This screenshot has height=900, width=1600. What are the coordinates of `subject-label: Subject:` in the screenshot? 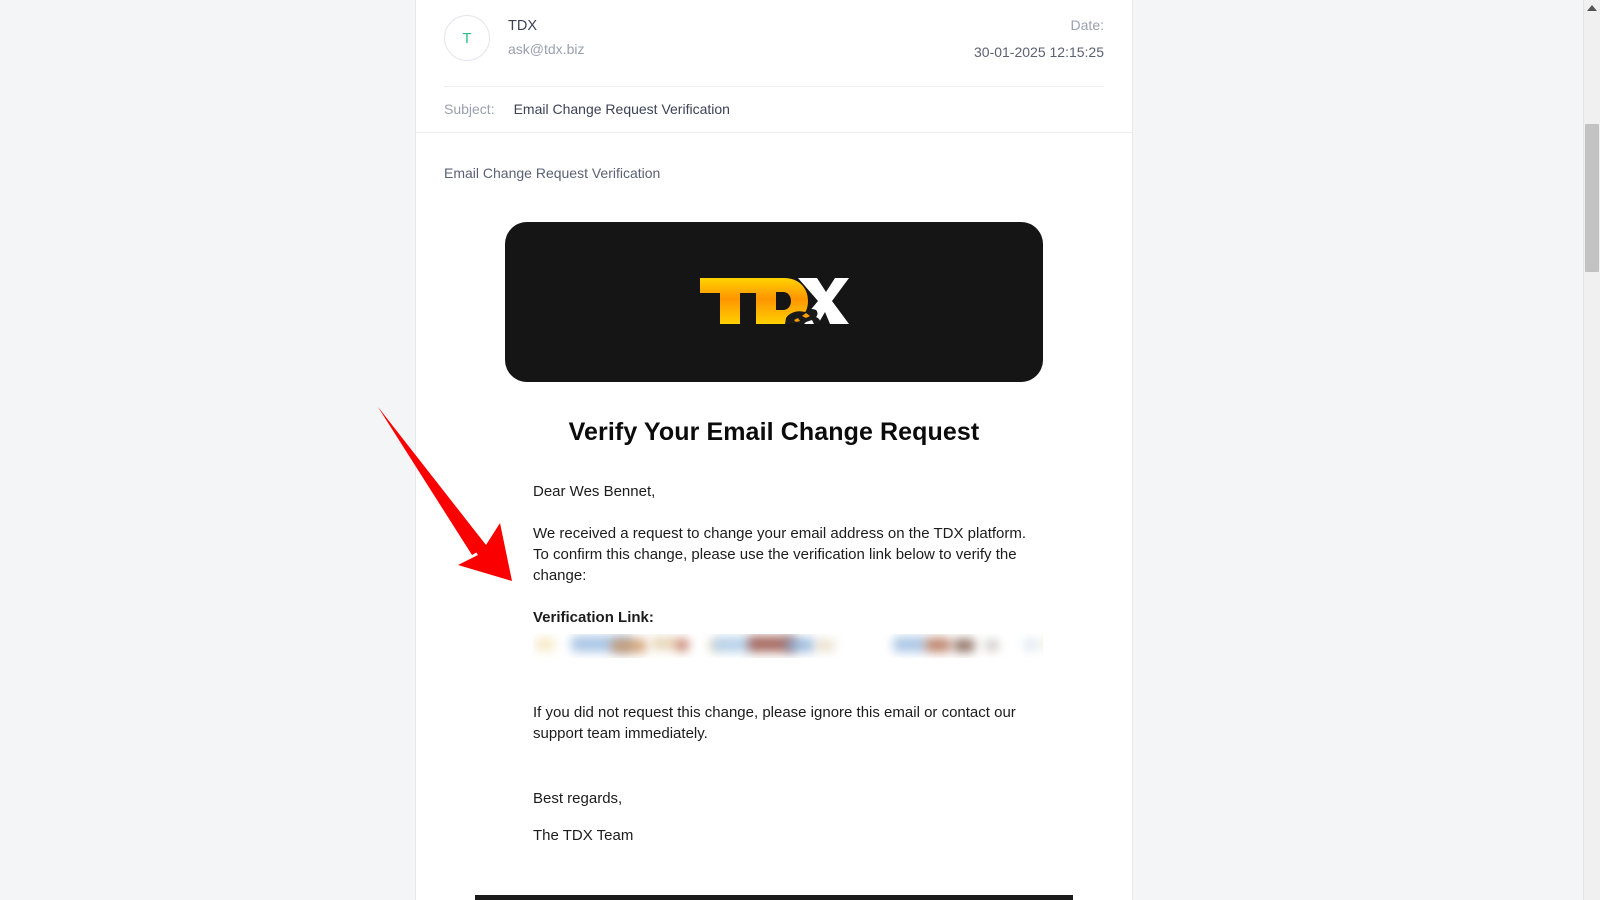 It's located at (469, 109).